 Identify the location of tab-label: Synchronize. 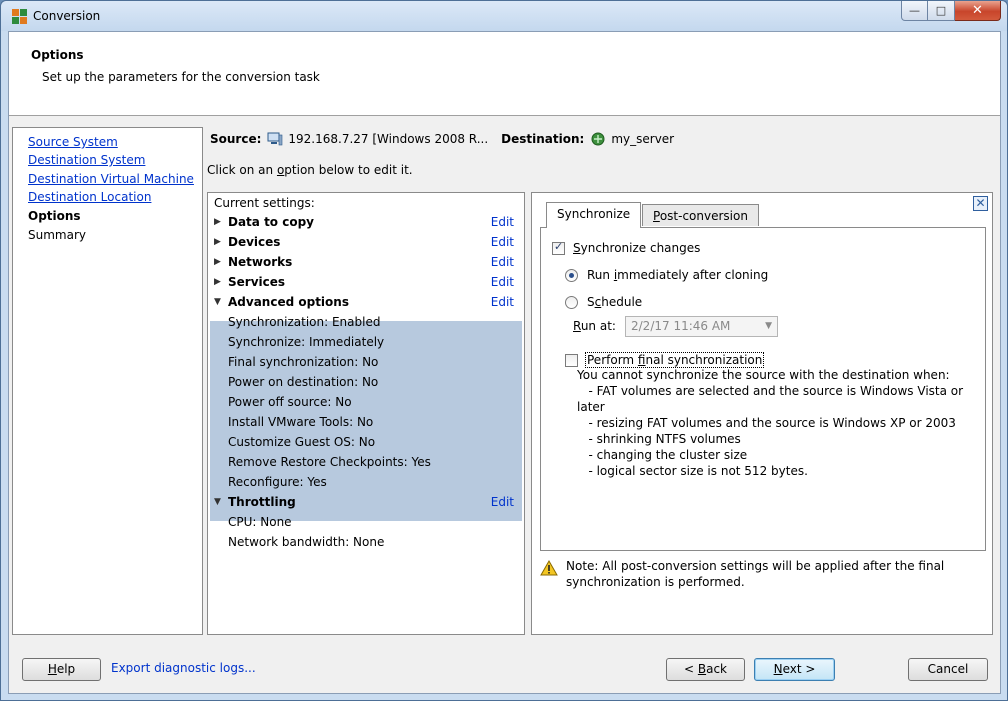
(594, 214).